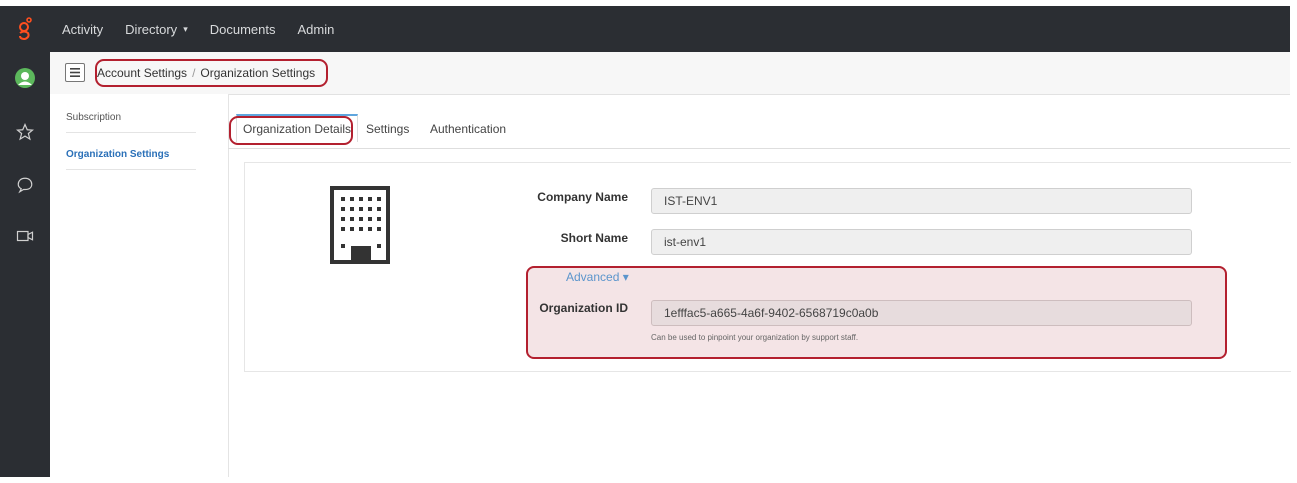 The width and height of the screenshot is (1297, 483). What do you see at coordinates (297, 128) in the screenshot?
I see `tab-organization-details: Organization Details` at bounding box center [297, 128].